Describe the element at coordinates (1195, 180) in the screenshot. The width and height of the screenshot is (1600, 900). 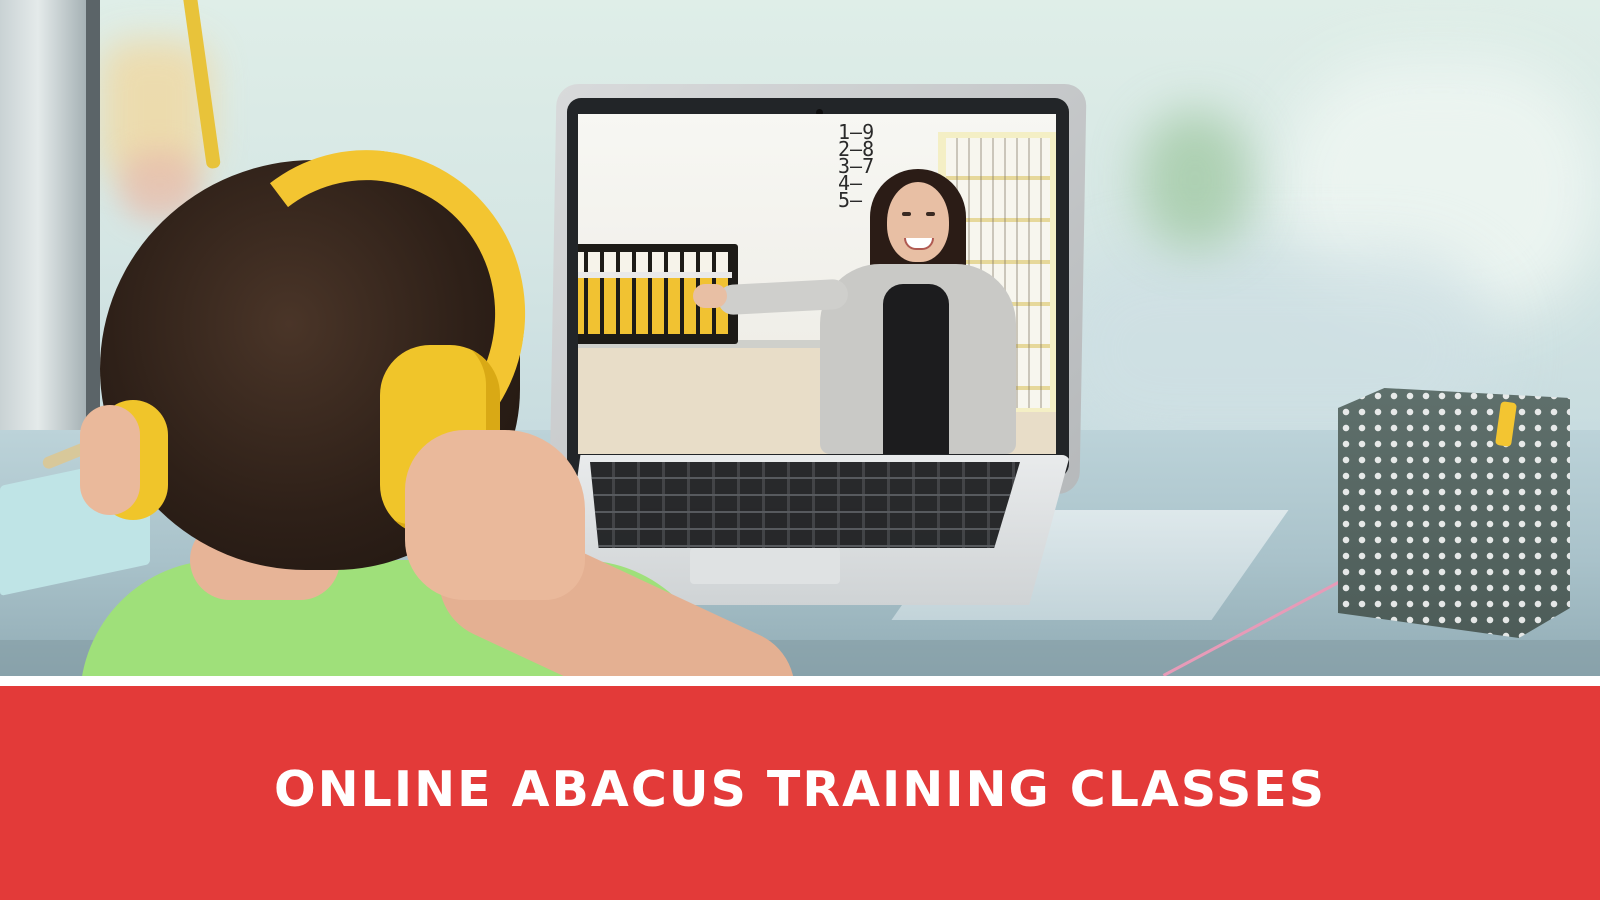
I see `background-plant` at that location.